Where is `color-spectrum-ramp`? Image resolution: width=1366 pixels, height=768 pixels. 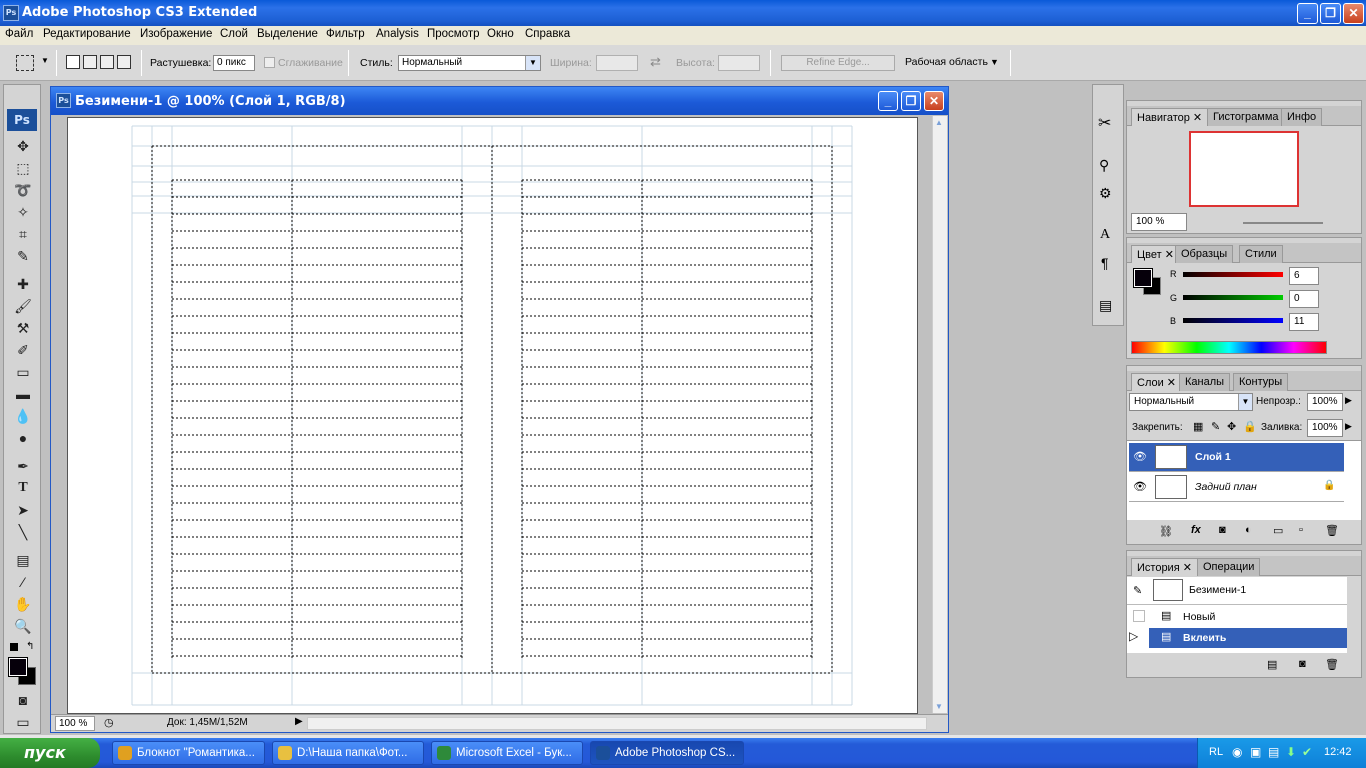
color-spectrum-ramp is located at coordinates (1229, 347).